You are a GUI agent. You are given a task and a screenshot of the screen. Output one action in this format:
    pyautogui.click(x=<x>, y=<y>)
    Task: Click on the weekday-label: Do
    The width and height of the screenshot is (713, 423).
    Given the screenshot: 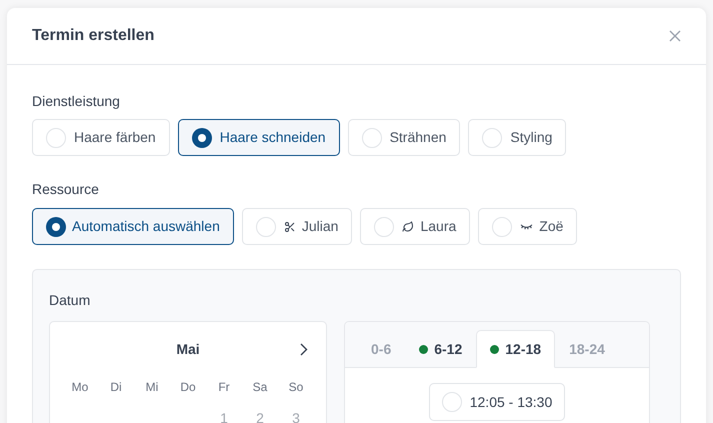 What is the action you would take?
    pyautogui.click(x=188, y=387)
    